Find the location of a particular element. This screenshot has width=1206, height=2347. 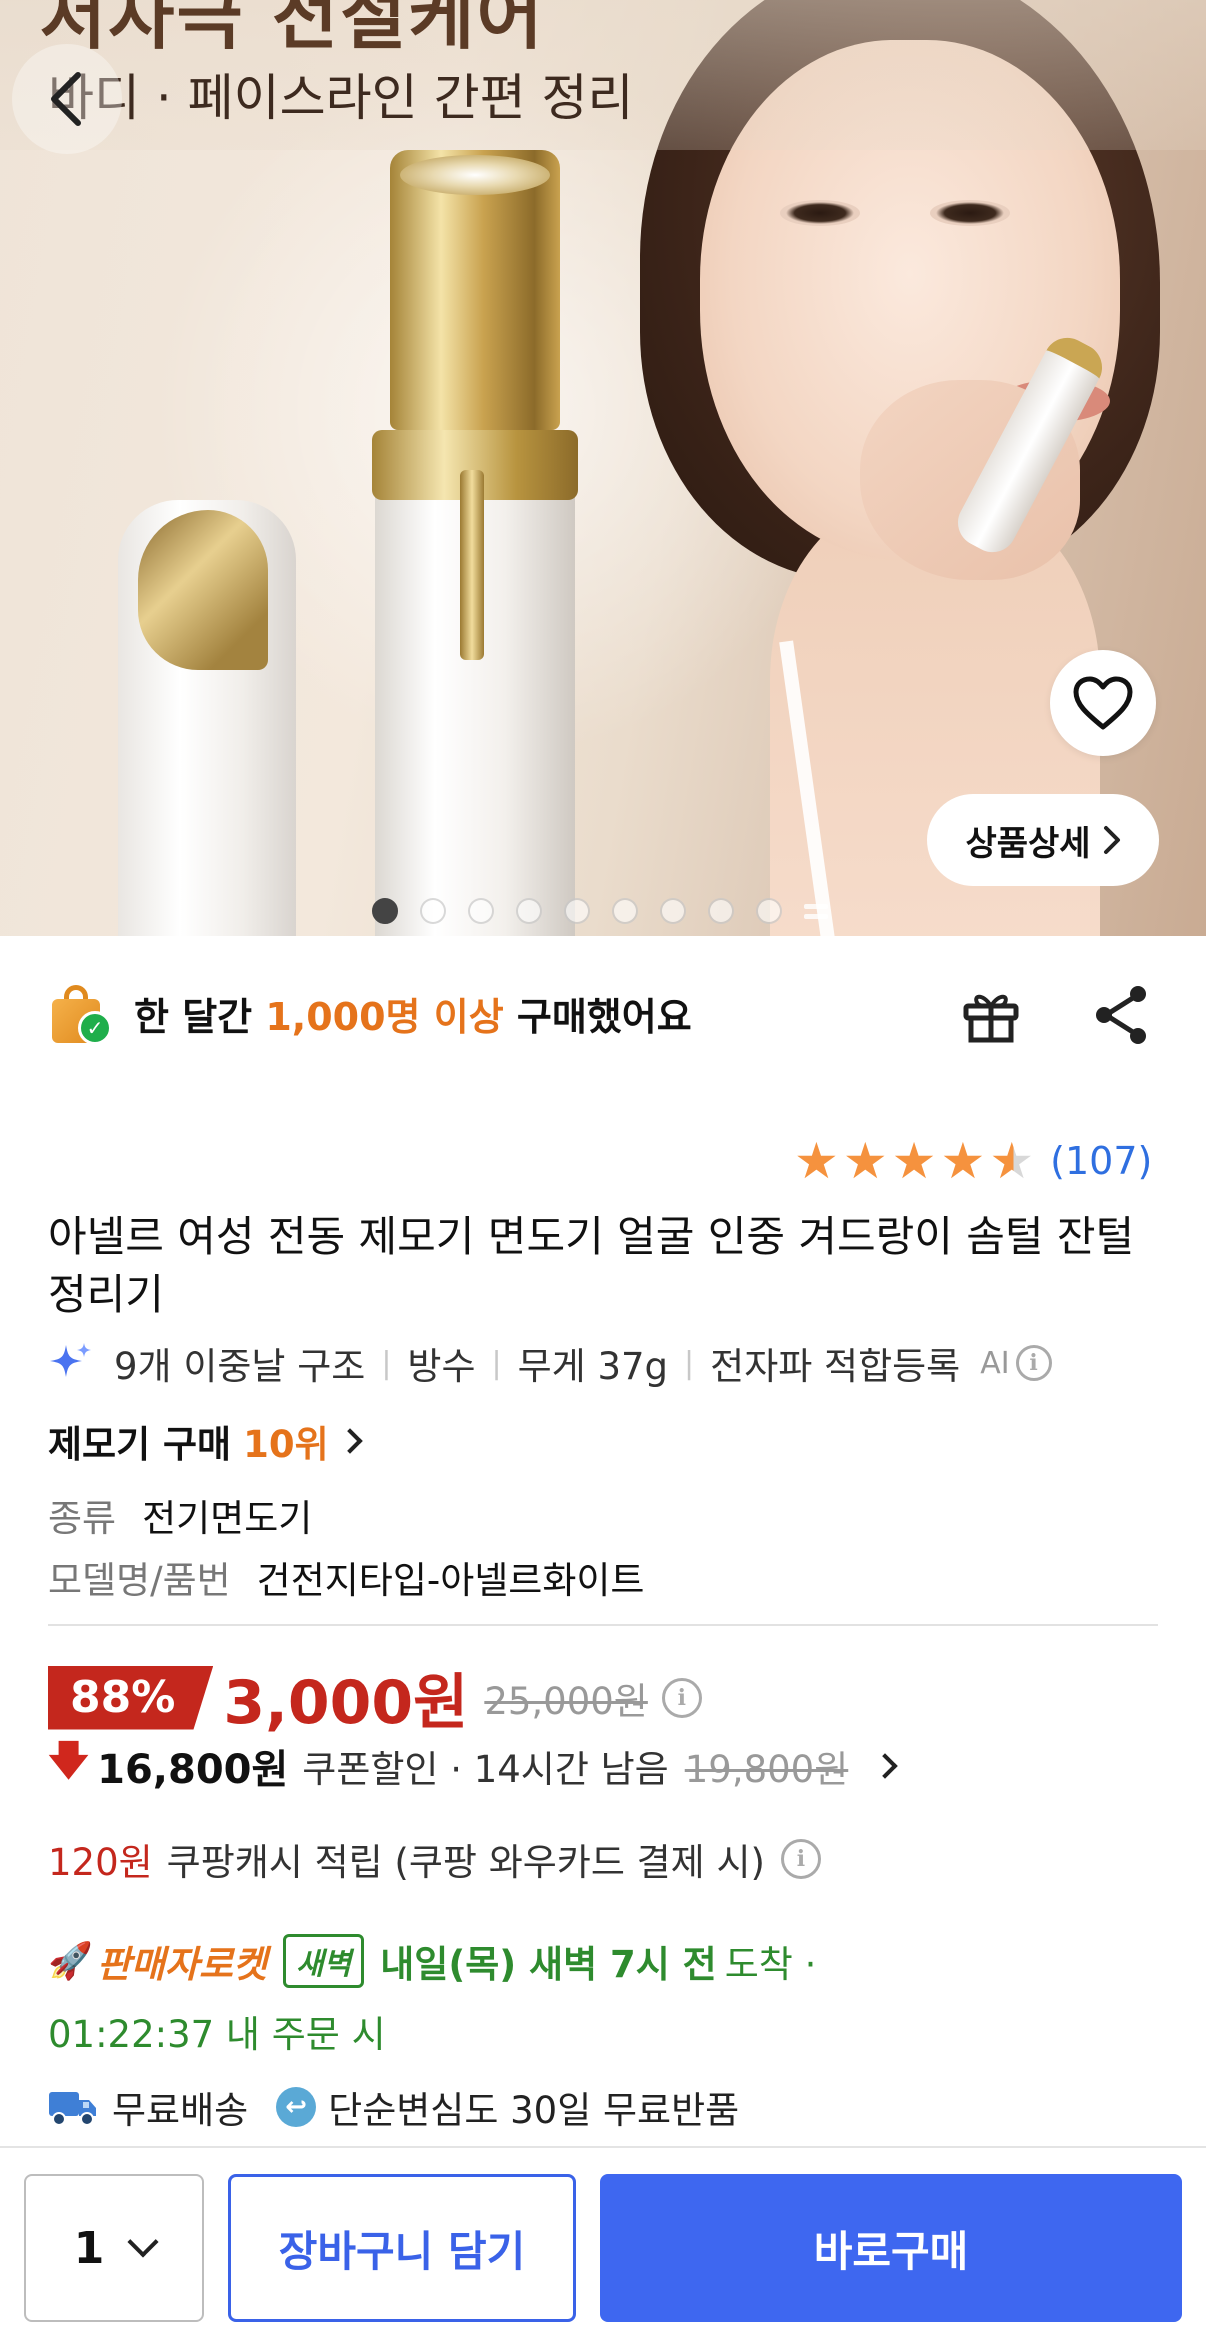

sale-price: 3,000원 is located at coordinates (346, 1703).